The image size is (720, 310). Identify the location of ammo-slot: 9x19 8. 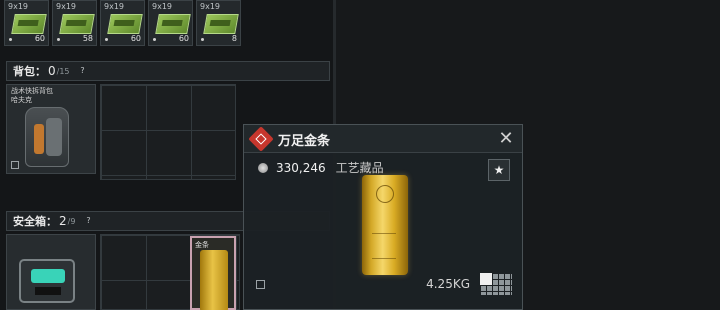
(218, 23).